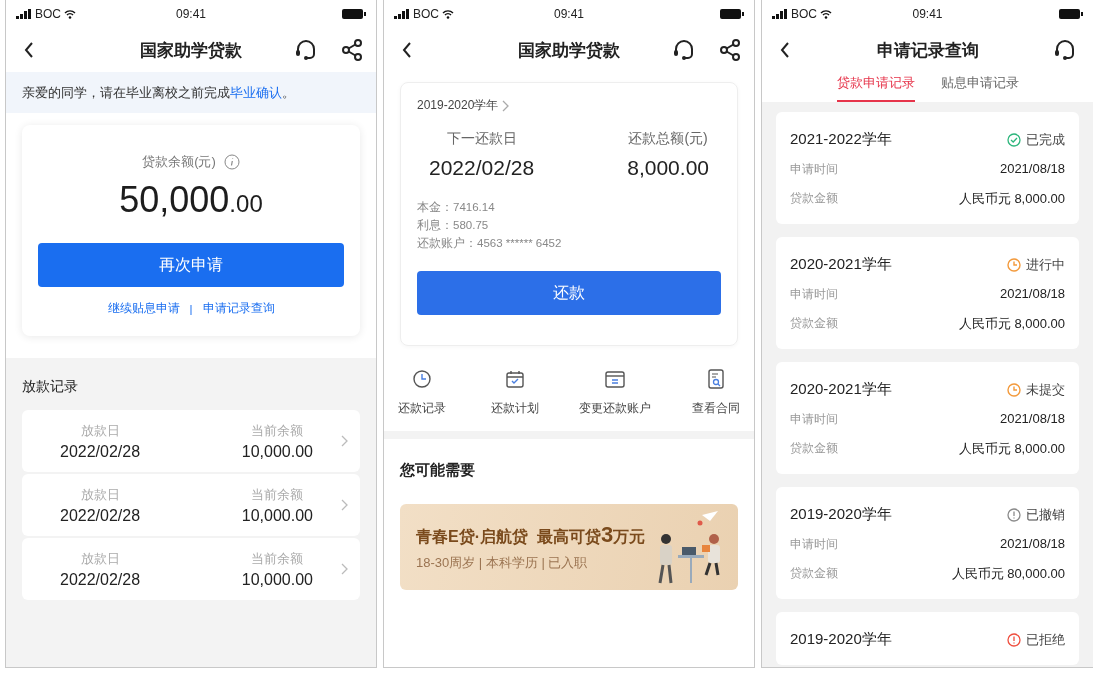 Image resolution: width=1100 pixels, height=673 pixels. What do you see at coordinates (143, 308) in the screenshot?
I see `subsidy-apply-link: 继续贴息申请` at bounding box center [143, 308].